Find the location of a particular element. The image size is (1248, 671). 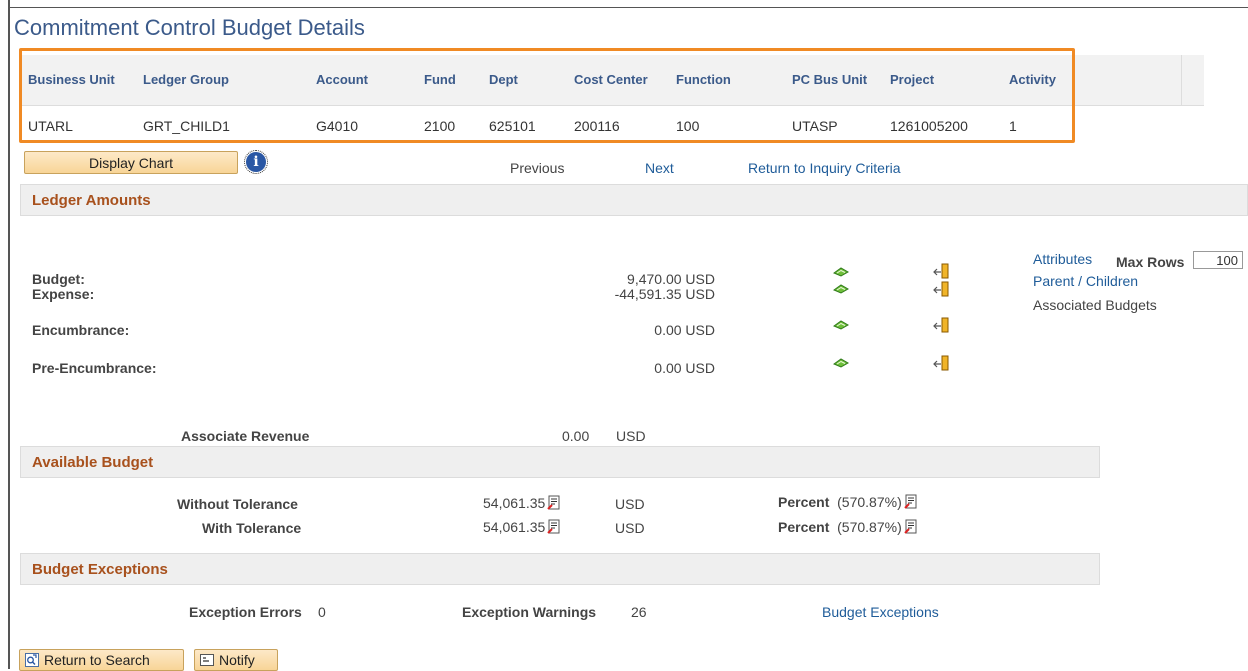

ledger-label-pre-encumbrance: Pre-Encumbrance: is located at coordinates (94, 368).